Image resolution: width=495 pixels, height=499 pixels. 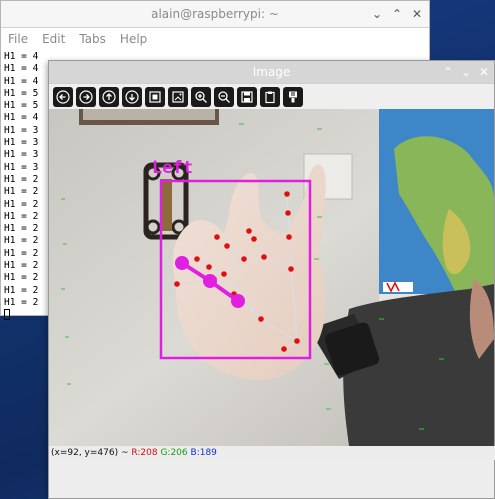 What do you see at coordinates (293, 97) in the screenshot?
I see `properties-icon` at bounding box center [293, 97].